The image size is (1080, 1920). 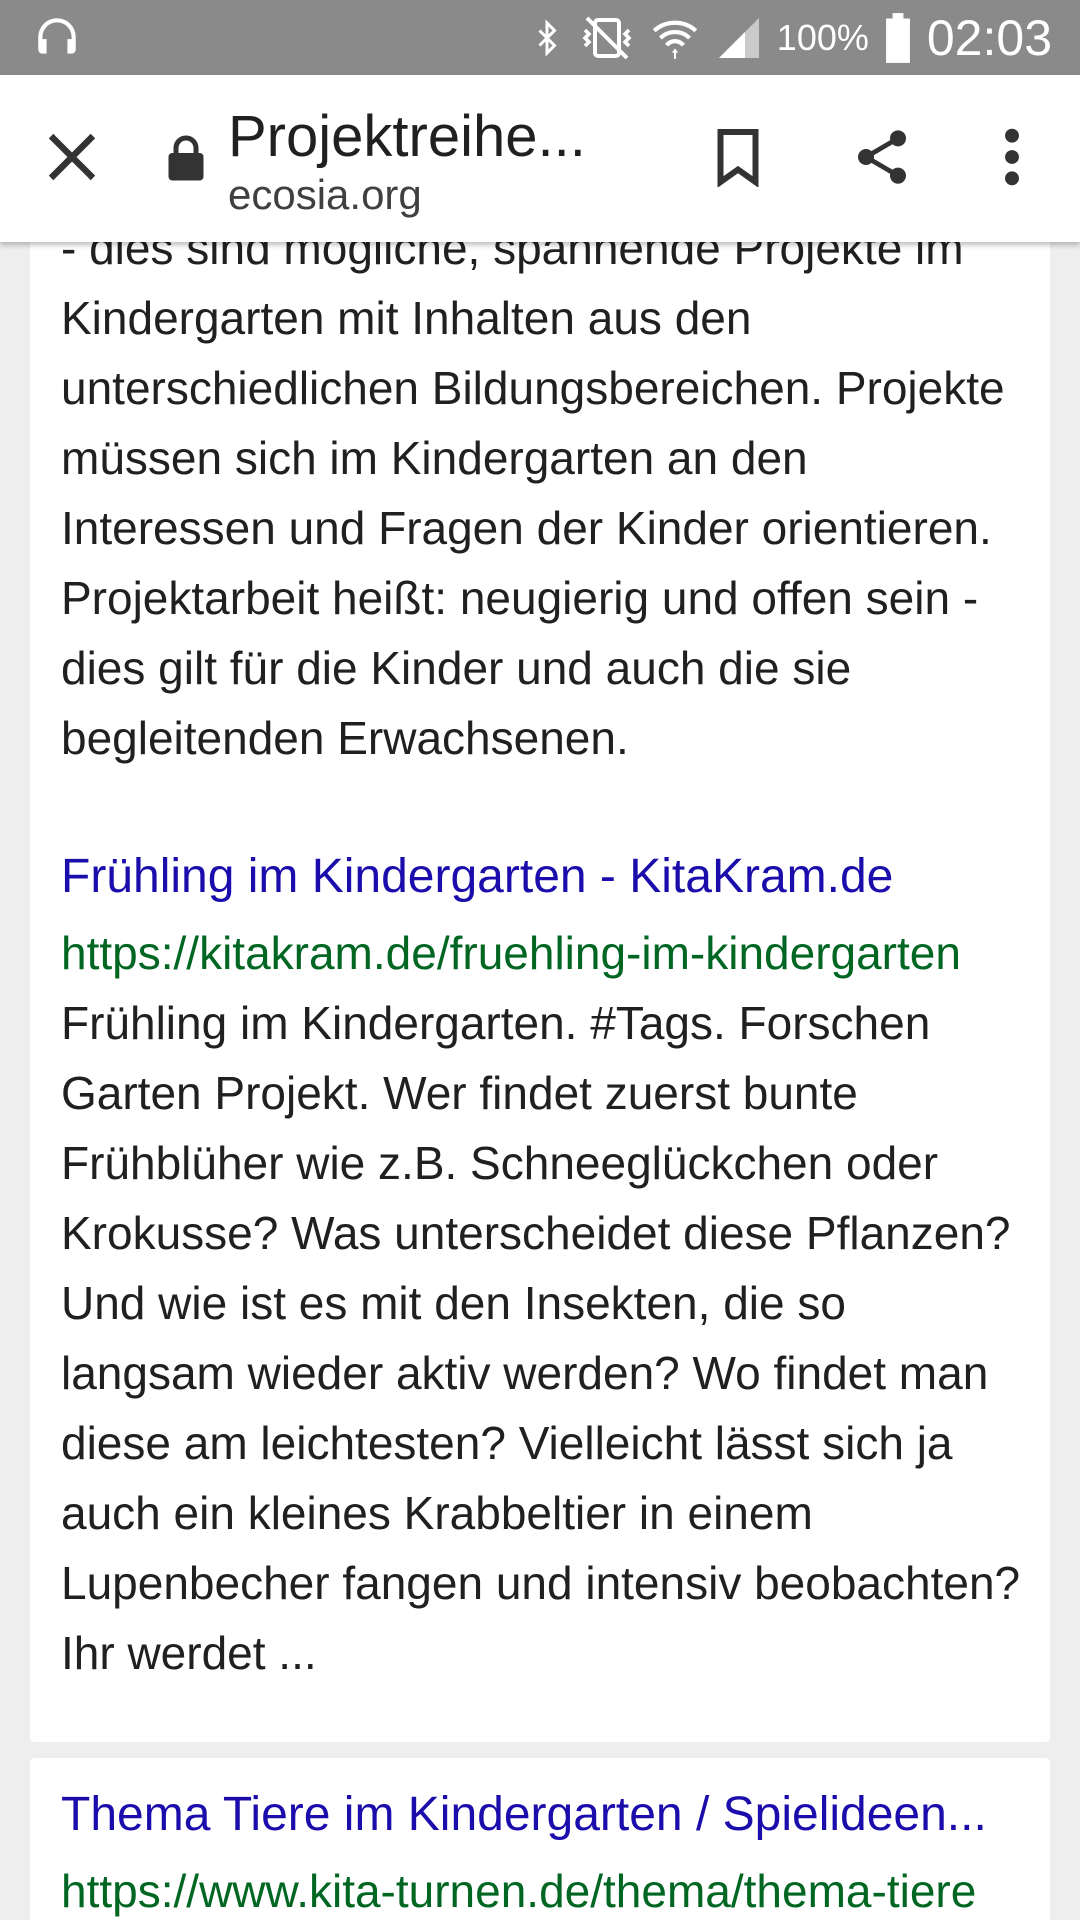 What do you see at coordinates (989, 37) in the screenshot?
I see `clock: 02:03` at bounding box center [989, 37].